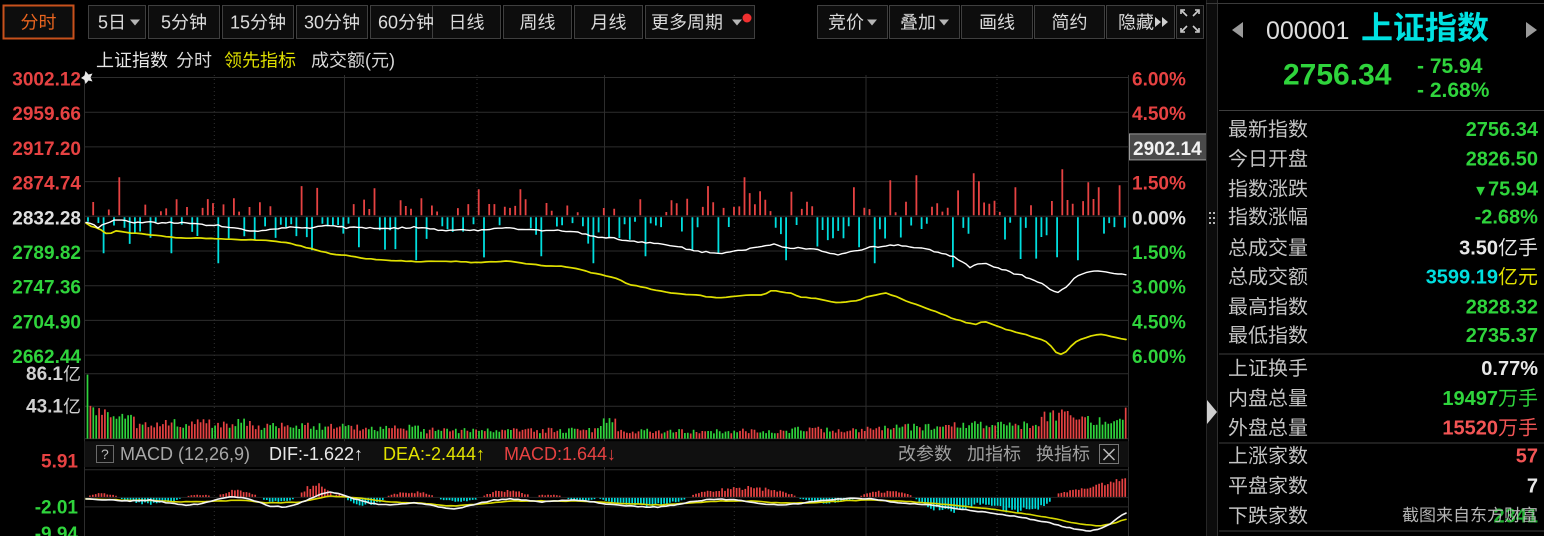  I want to click on svg-text: 86.1, so click(44, 374).